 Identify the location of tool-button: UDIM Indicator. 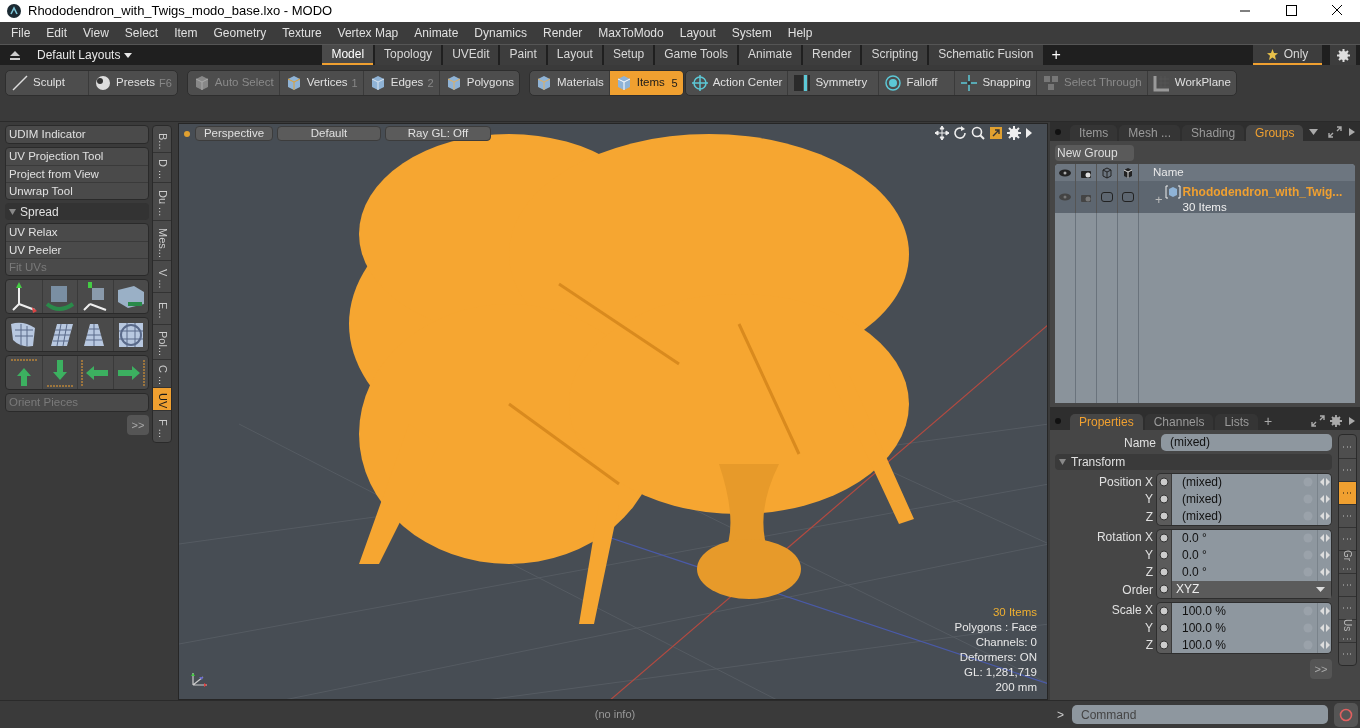
(77, 134).